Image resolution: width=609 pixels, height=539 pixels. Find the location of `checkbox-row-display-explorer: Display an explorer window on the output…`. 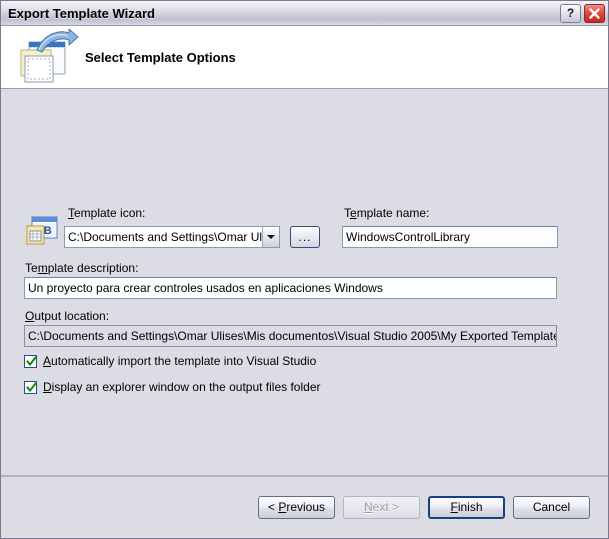

checkbox-row-display-explorer: Display an explorer window on the output… is located at coordinates (172, 387).